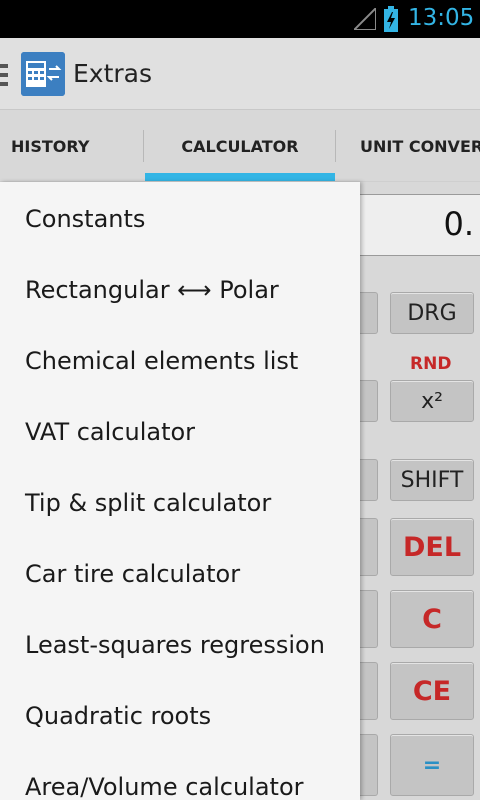  Describe the element at coordinates (180, 715) in the screenshot. I see `drawer-item-quadratic-roots: Quadratic roots` at that location.